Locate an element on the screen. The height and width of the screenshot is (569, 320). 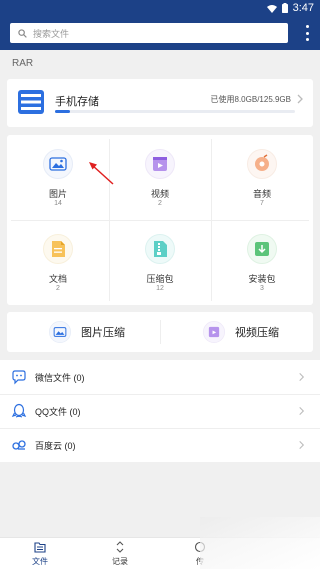
storage-progress-fill is located at coordinates (63, 111).